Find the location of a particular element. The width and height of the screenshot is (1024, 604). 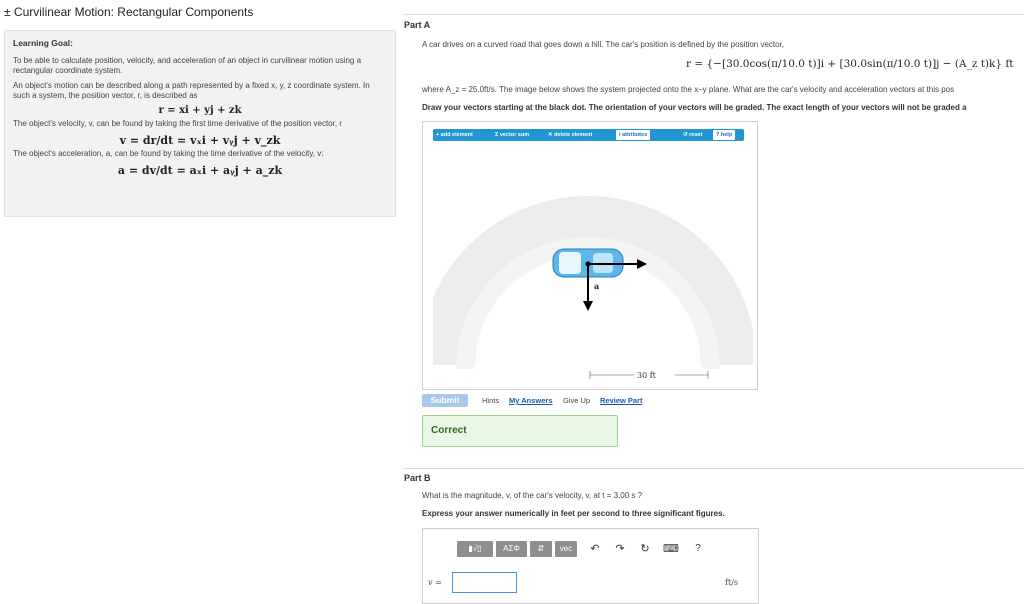

greek-symbols-button: ΑΣΦ is located at coordinates (511, 549).